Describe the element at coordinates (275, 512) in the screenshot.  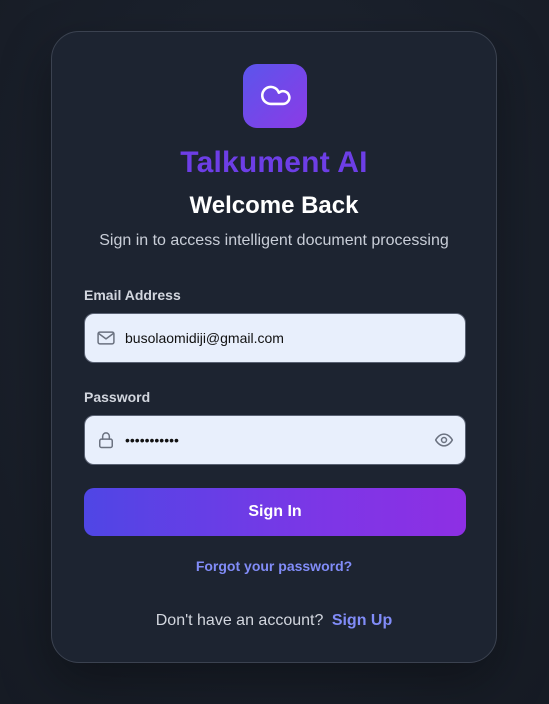
I see `sign-in-button: Sign In` at that location.